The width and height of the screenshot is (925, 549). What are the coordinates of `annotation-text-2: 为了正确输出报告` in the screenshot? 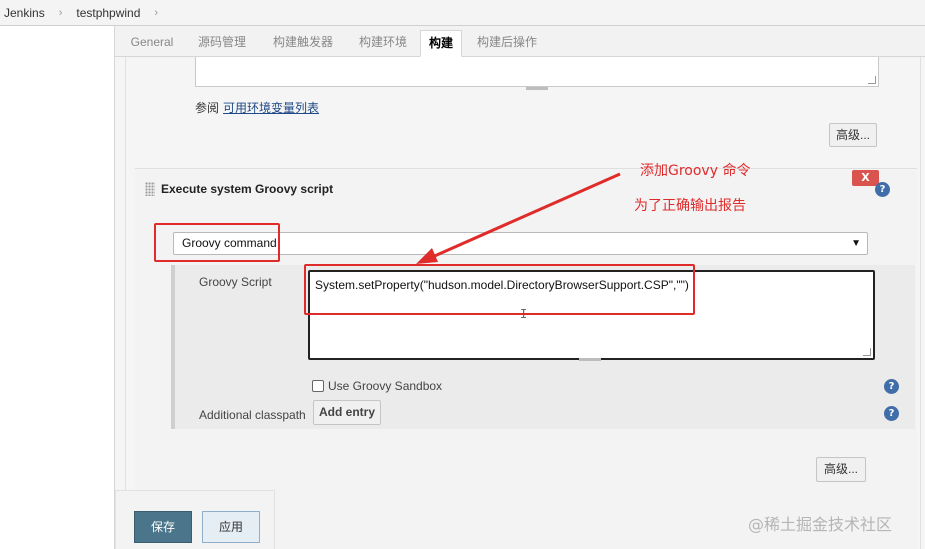 It's located at (690, 206).